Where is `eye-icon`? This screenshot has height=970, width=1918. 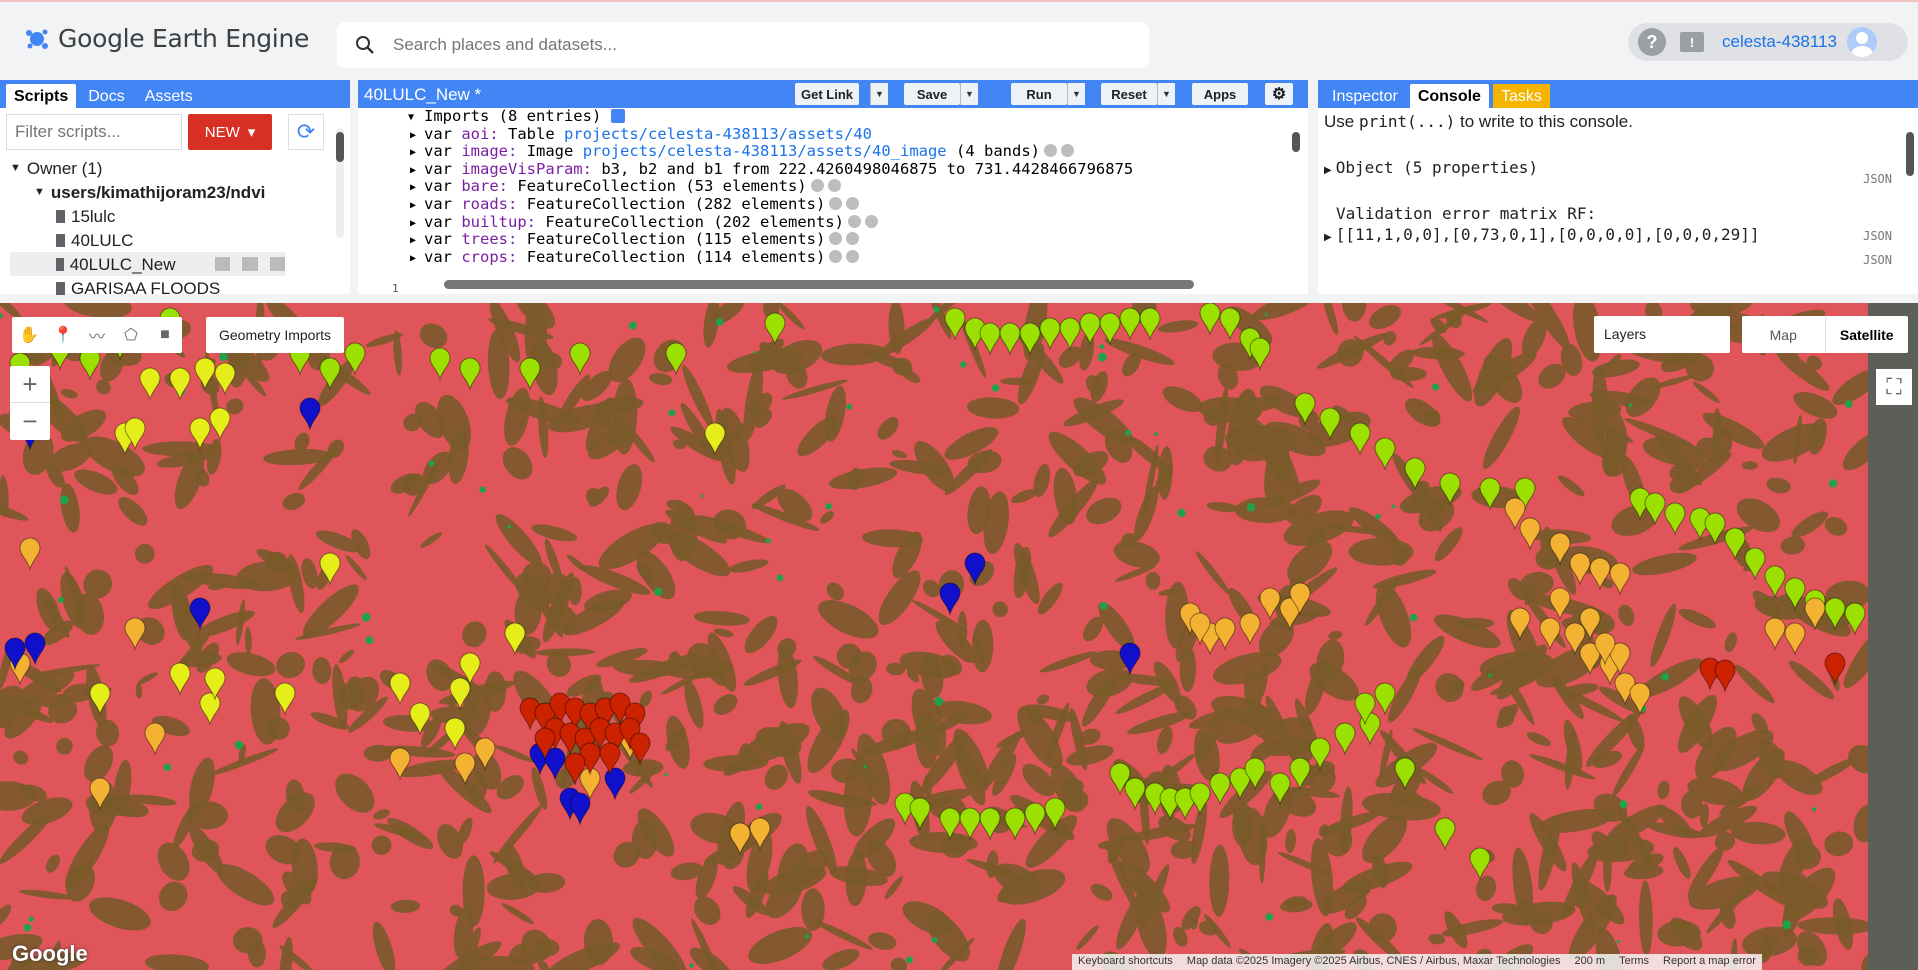
eye-icon is located at coordinates (1050, 151).